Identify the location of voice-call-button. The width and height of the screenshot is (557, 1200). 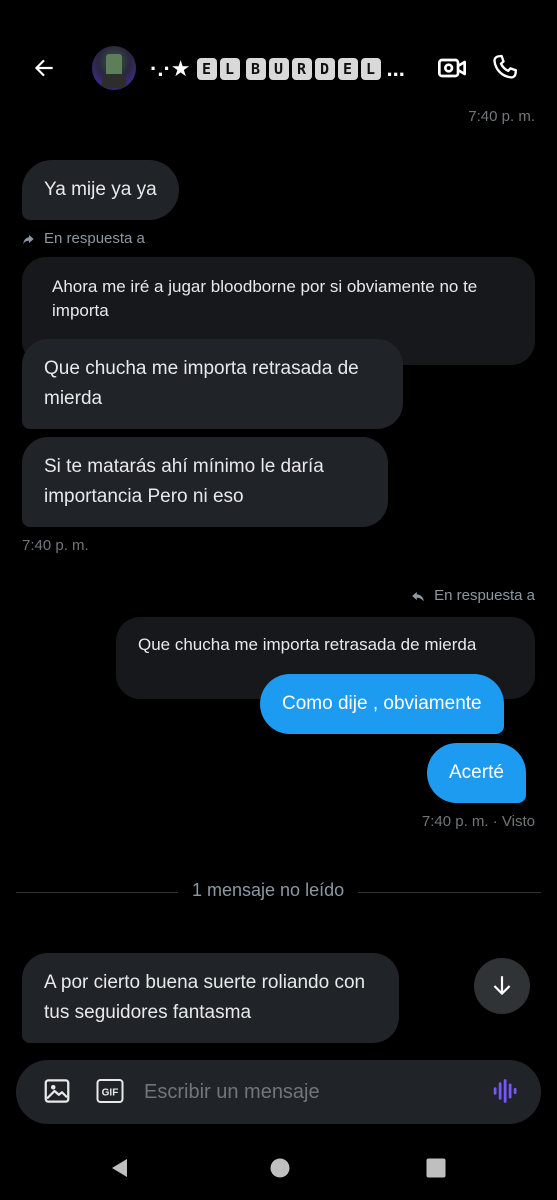
(508, 70).